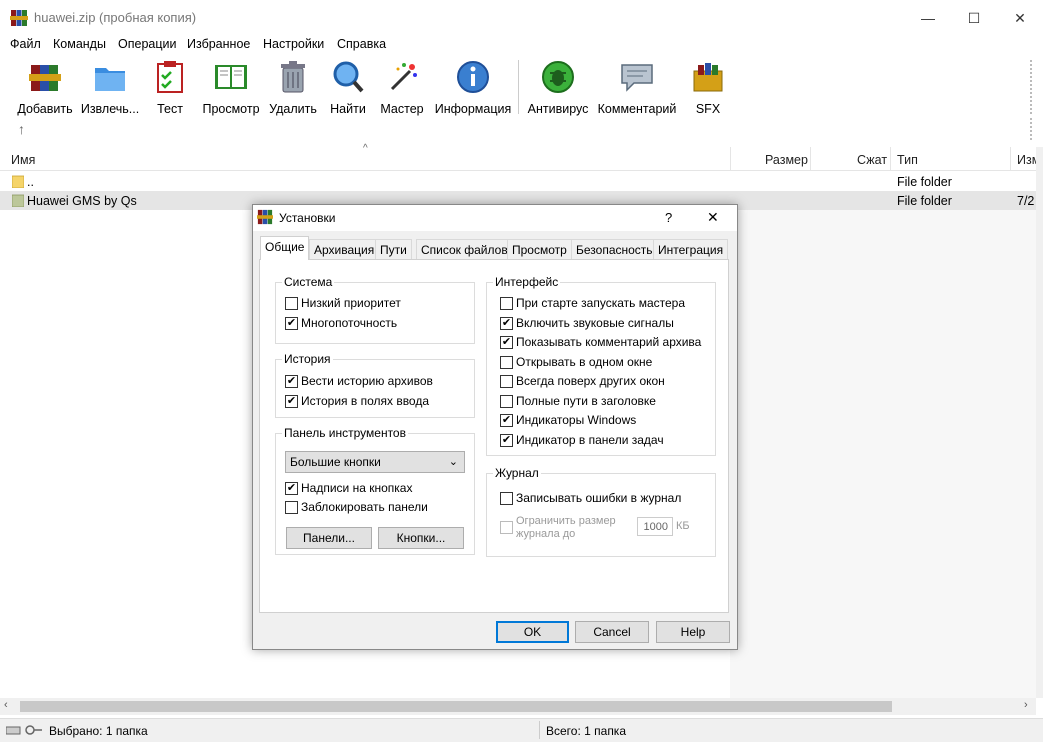 This screenshot has width=1043, height=742. Describe the element at coordinates (18, 181) in the screenshot. I see `folder-icon` at that location.